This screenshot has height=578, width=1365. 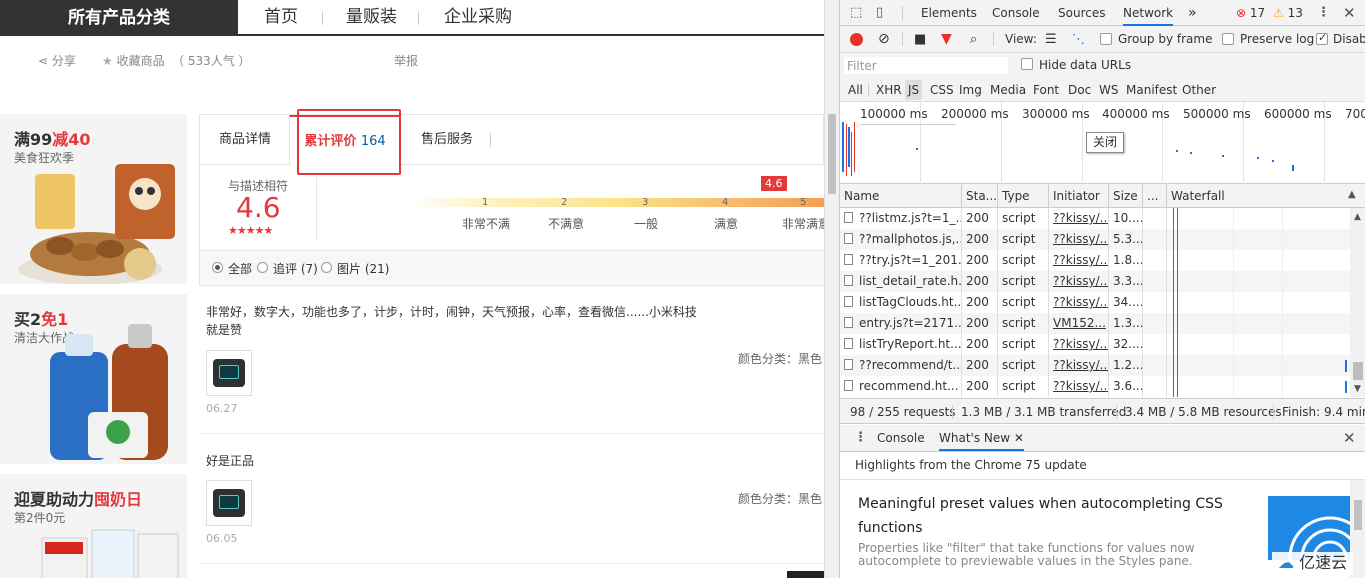 What do you see at coordinates (1018, 438) in the screenshot?
I see `close-tab-icon: ✕` at bounding box center [1018, 438].